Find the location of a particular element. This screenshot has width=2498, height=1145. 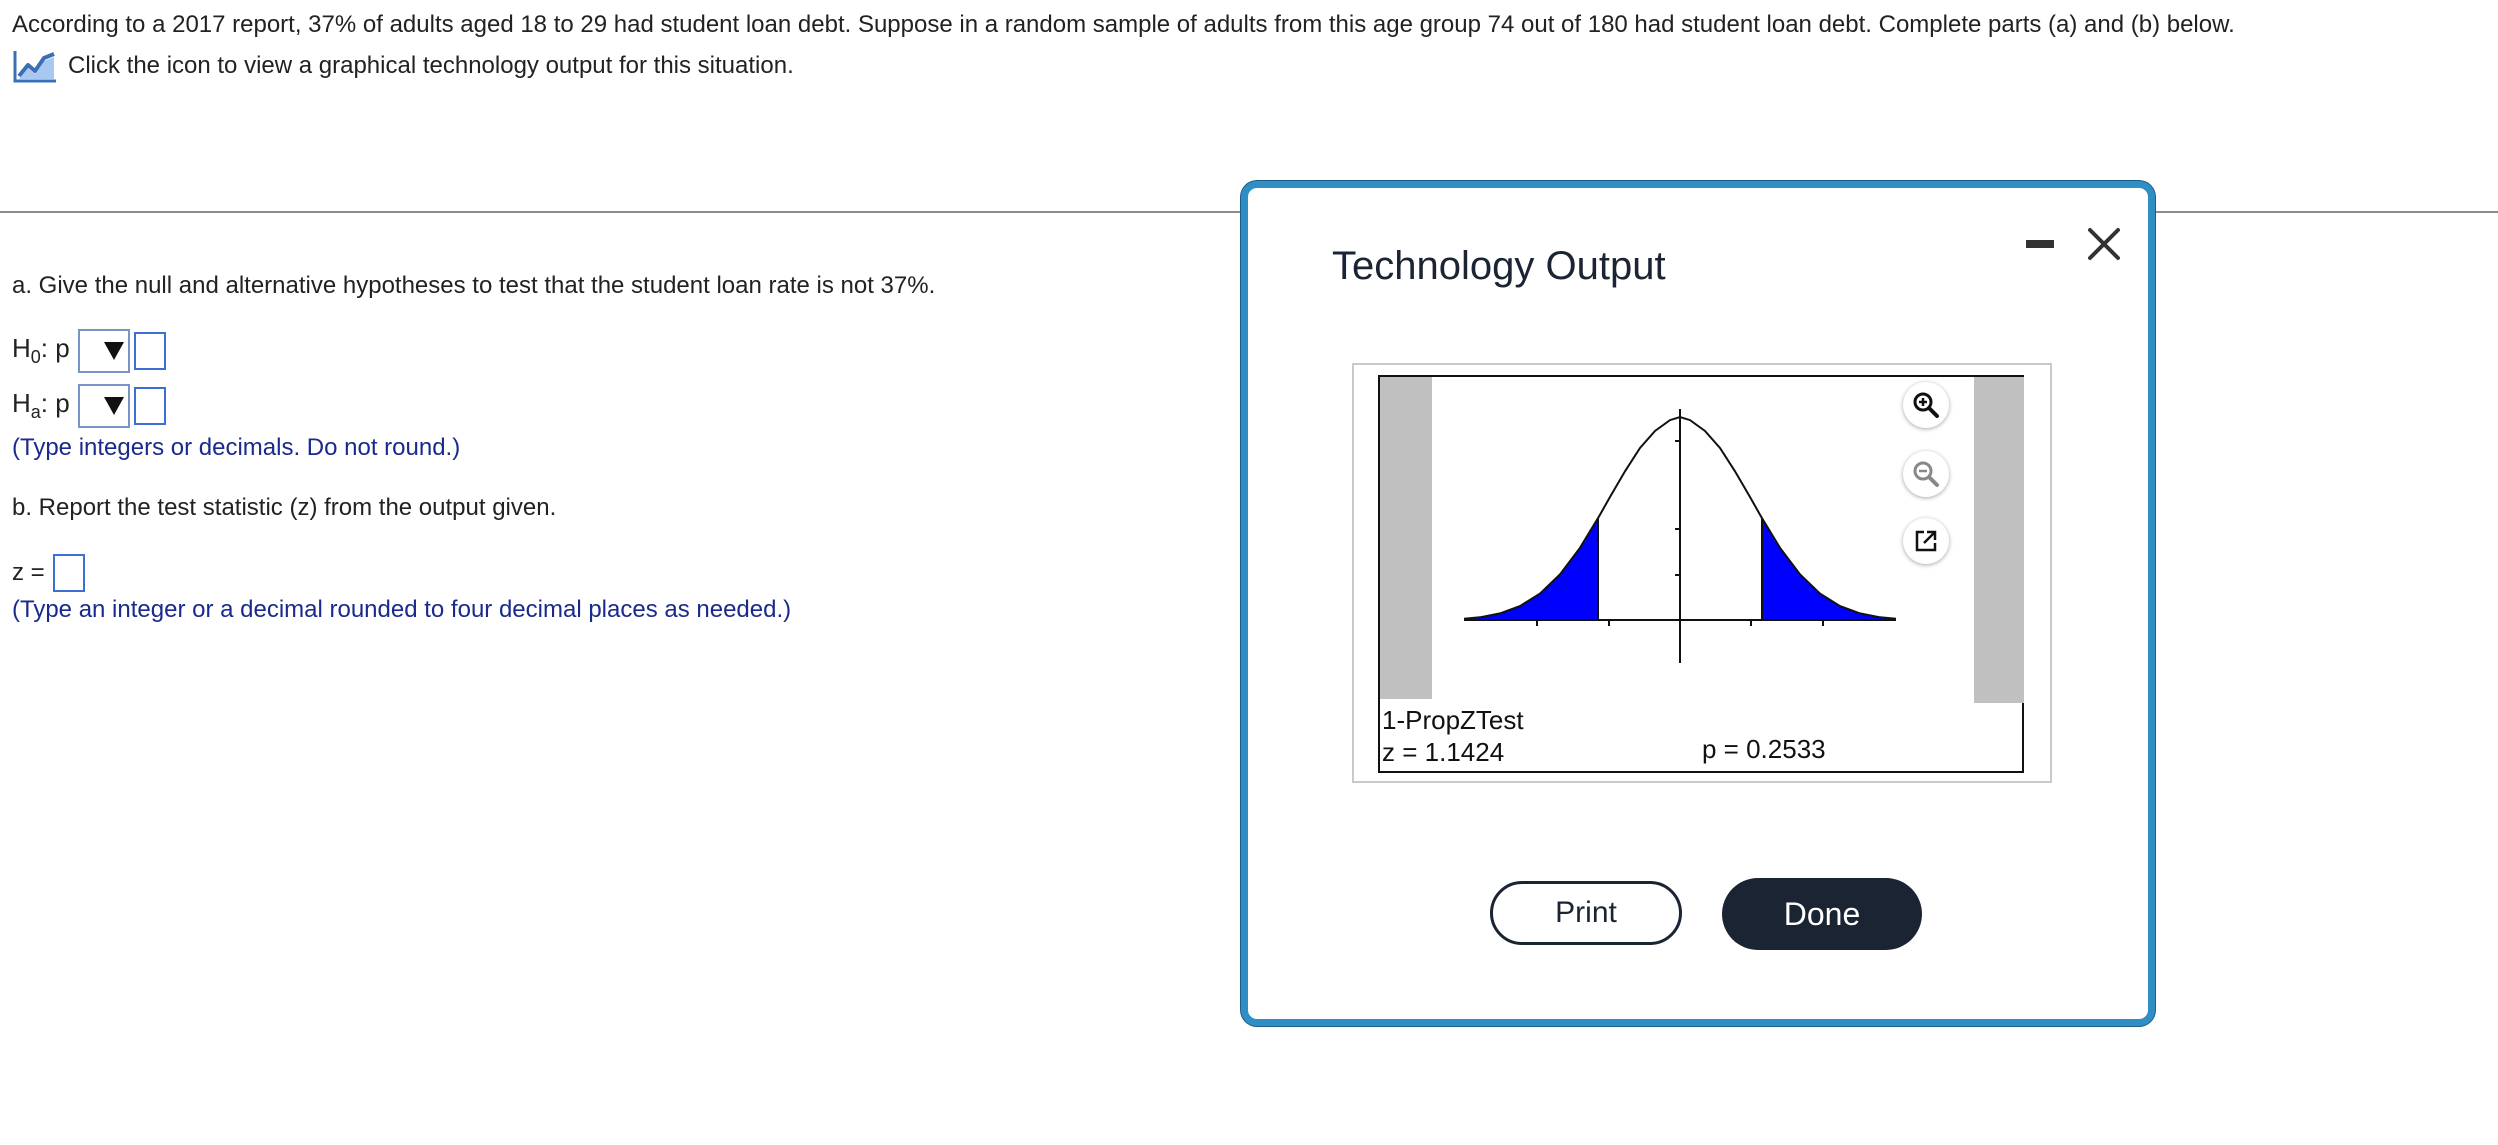

calculator-screen: 1-PropZTest z = 1.1424 p = 0.2533 is located at coordinates (1701, 574).